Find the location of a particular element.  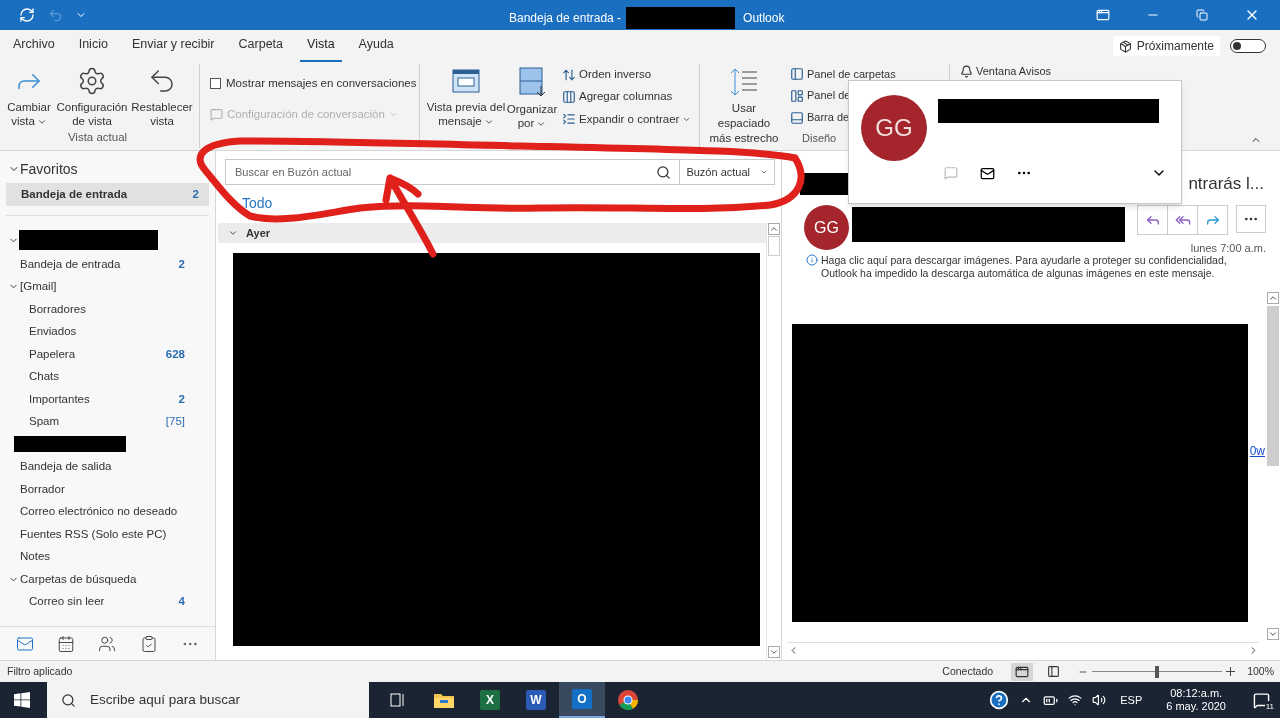

search-icon is located at coordinates (664, 172).